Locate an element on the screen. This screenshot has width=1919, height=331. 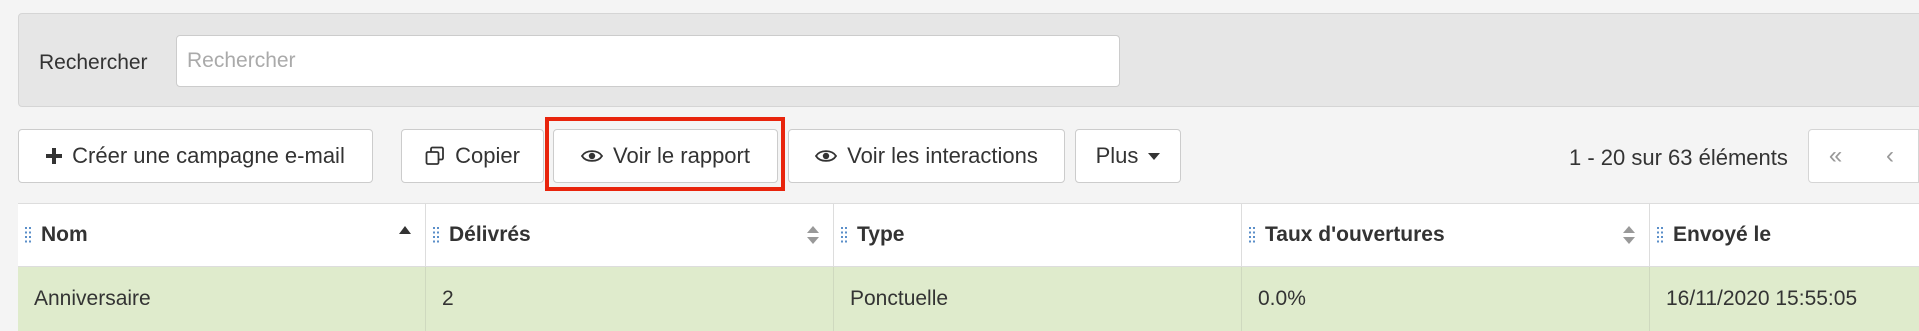
view-interactions-button: Voir les interactions is located at coordinates (926, 156).